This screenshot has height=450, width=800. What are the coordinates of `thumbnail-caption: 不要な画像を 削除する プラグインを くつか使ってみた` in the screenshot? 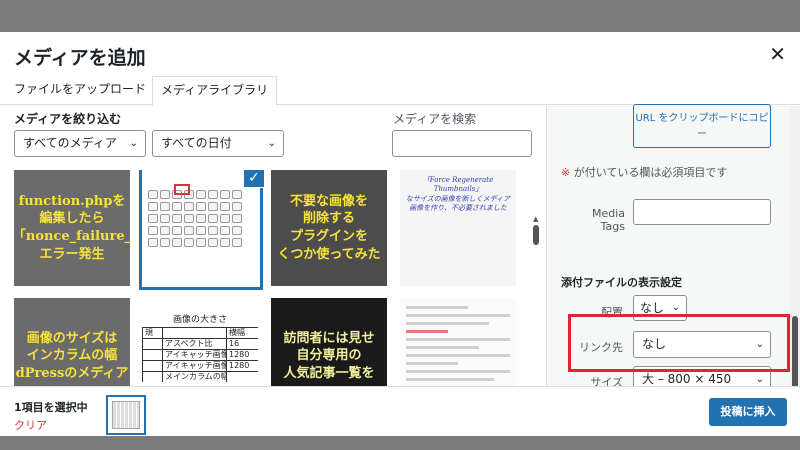 It's located at (329, 227).